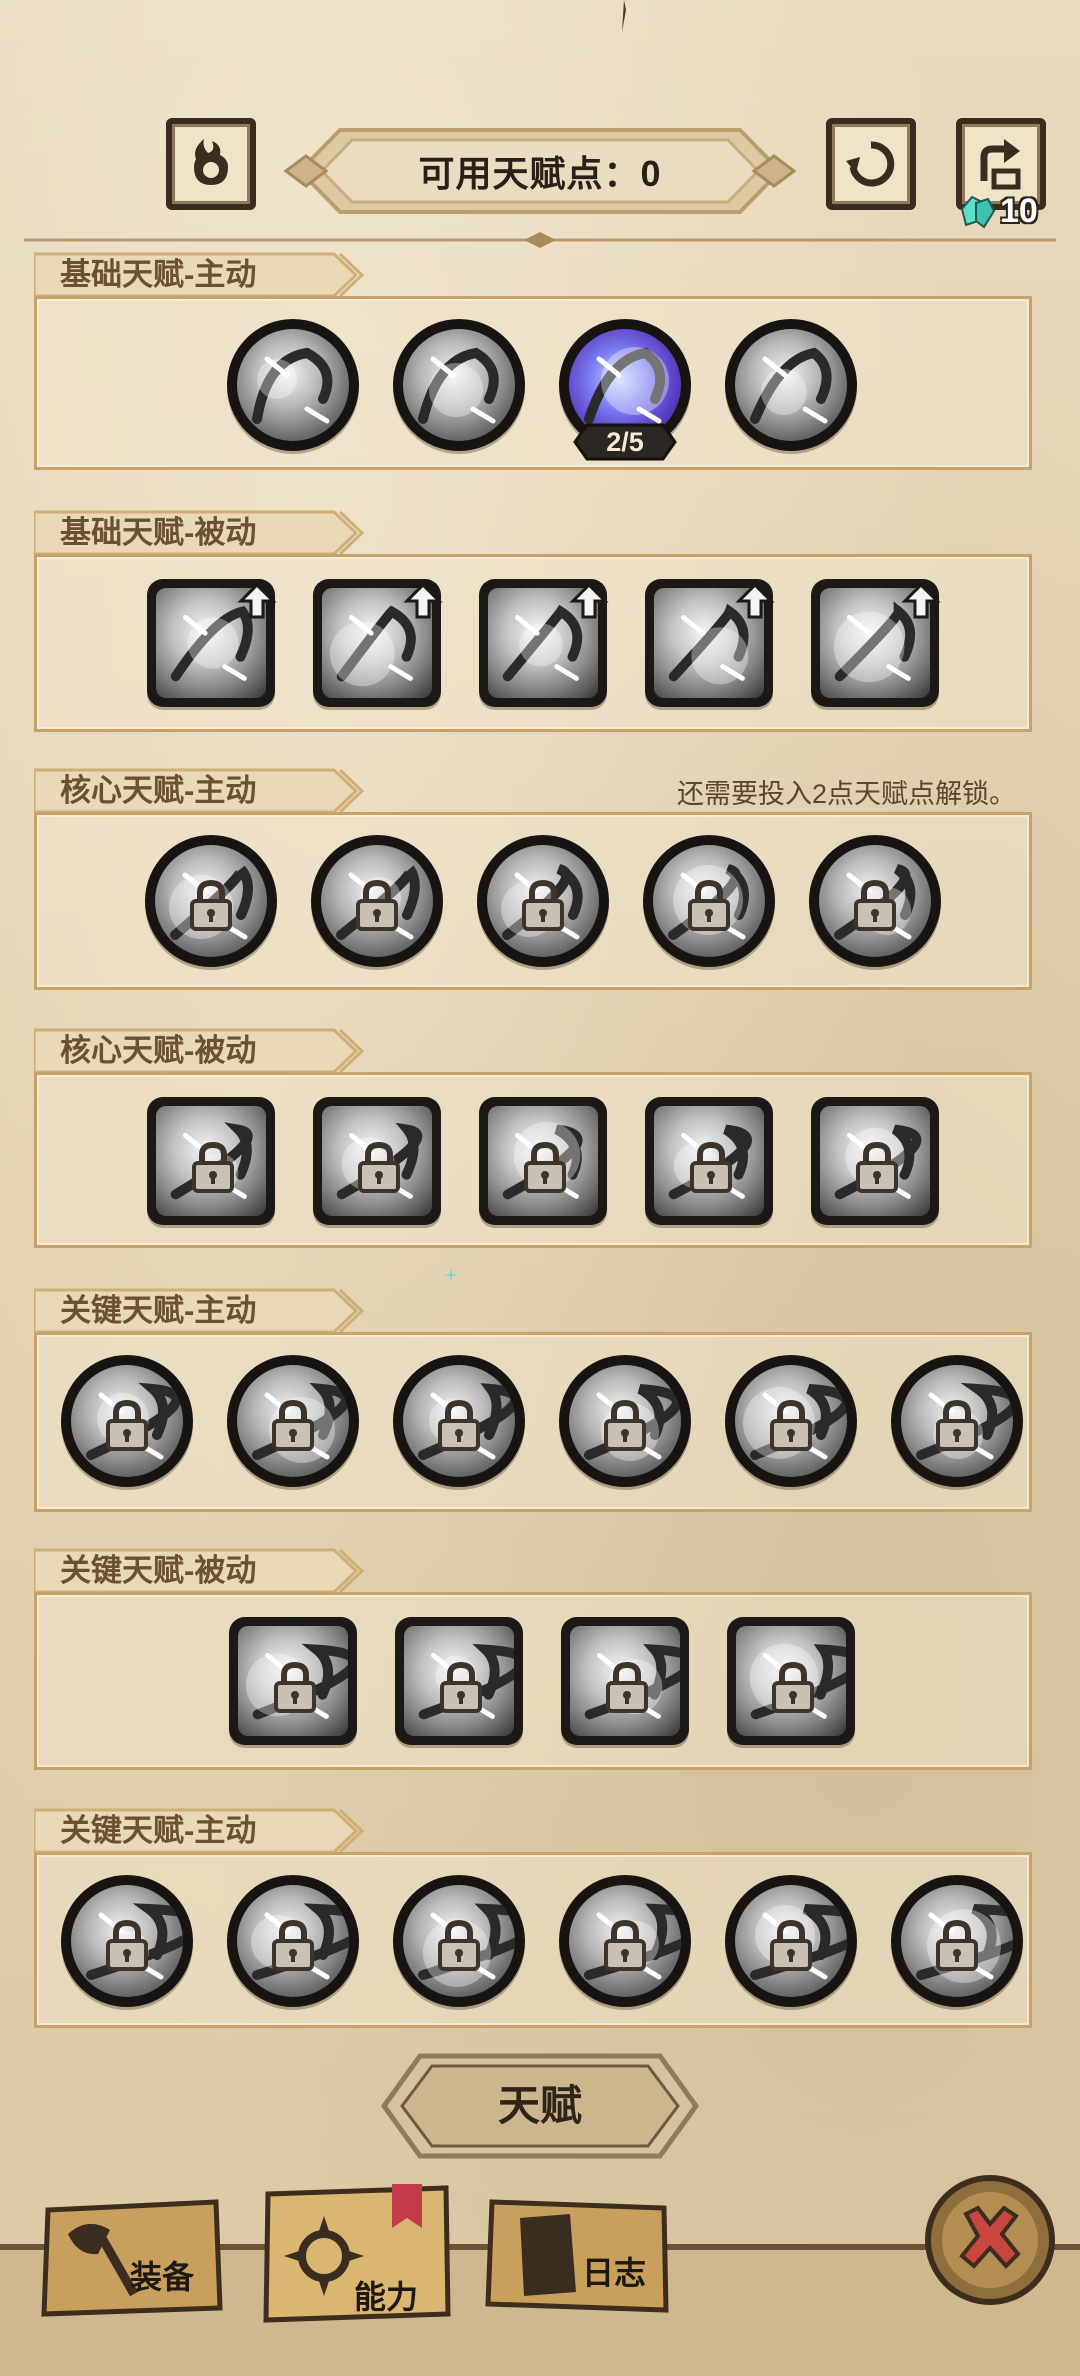 The image size is (1080, 2376). I want to click on paper-crack, so click(624, 16).